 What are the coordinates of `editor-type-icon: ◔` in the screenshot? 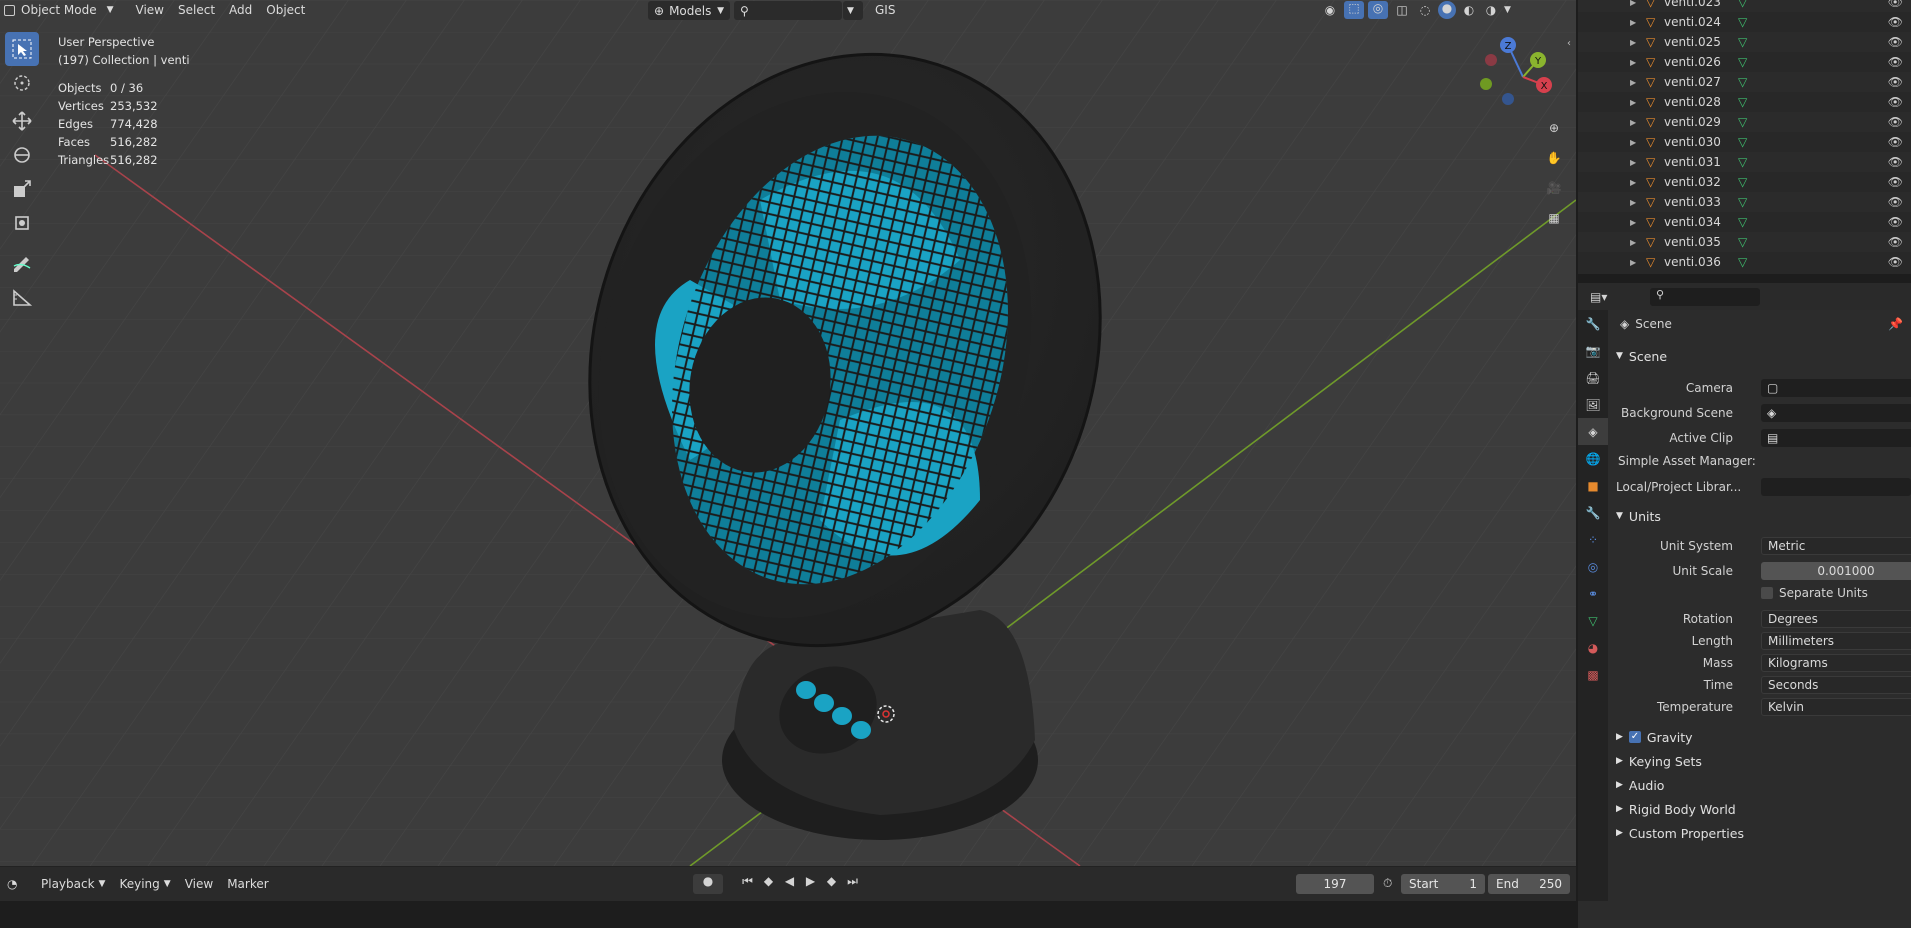 It's located at (17, 884).